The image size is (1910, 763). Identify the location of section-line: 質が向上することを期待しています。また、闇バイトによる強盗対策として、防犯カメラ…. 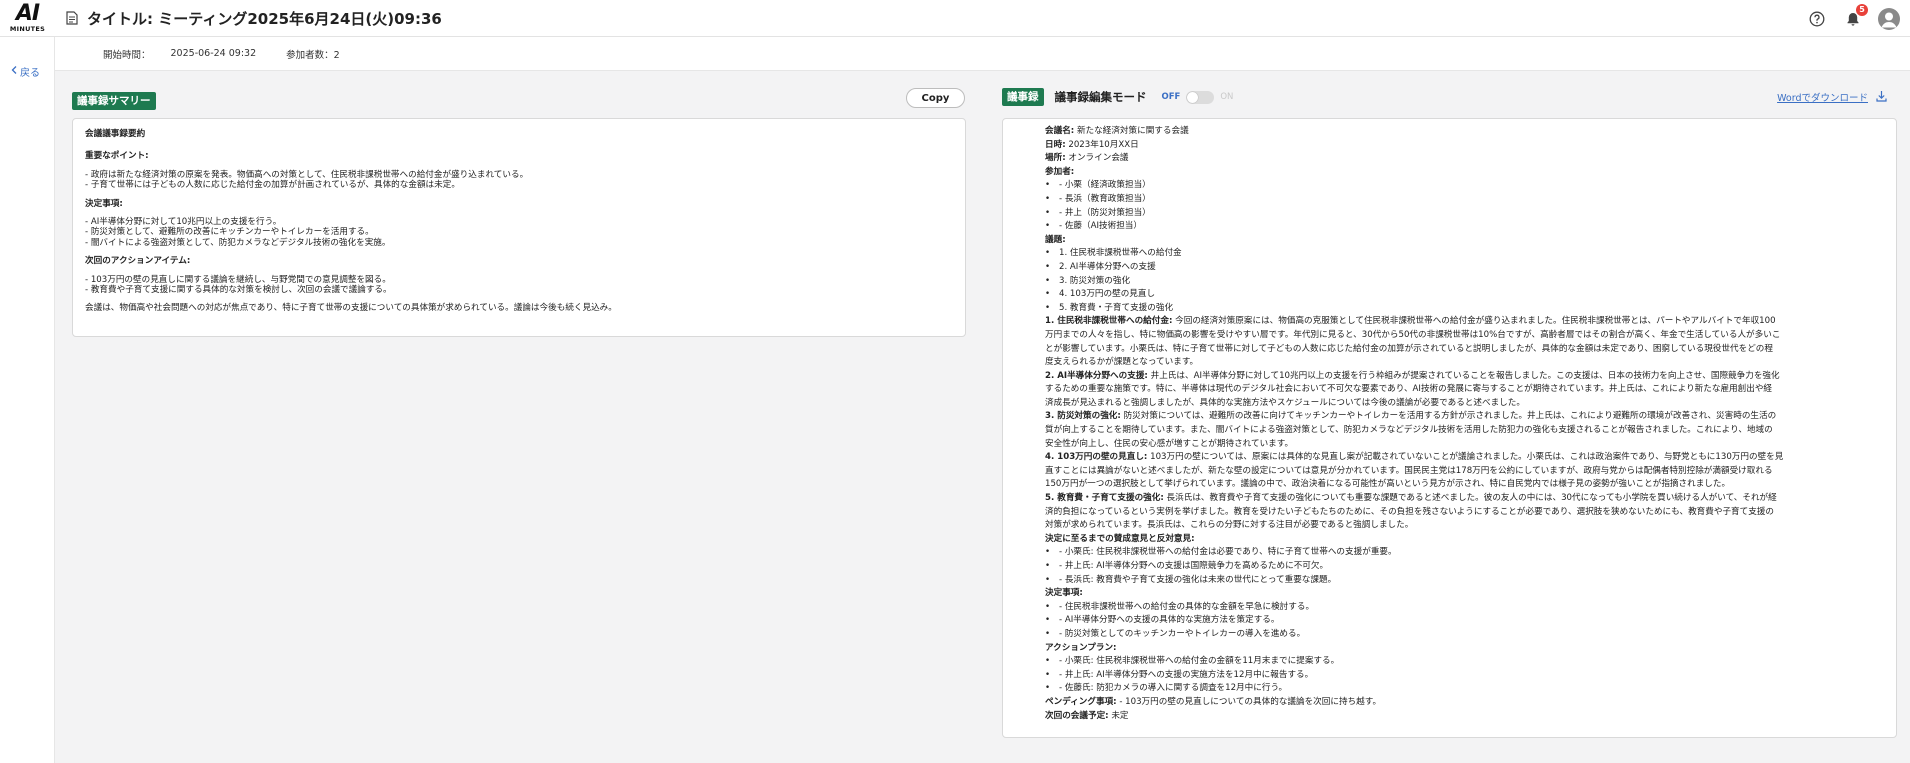
(1409, 430).